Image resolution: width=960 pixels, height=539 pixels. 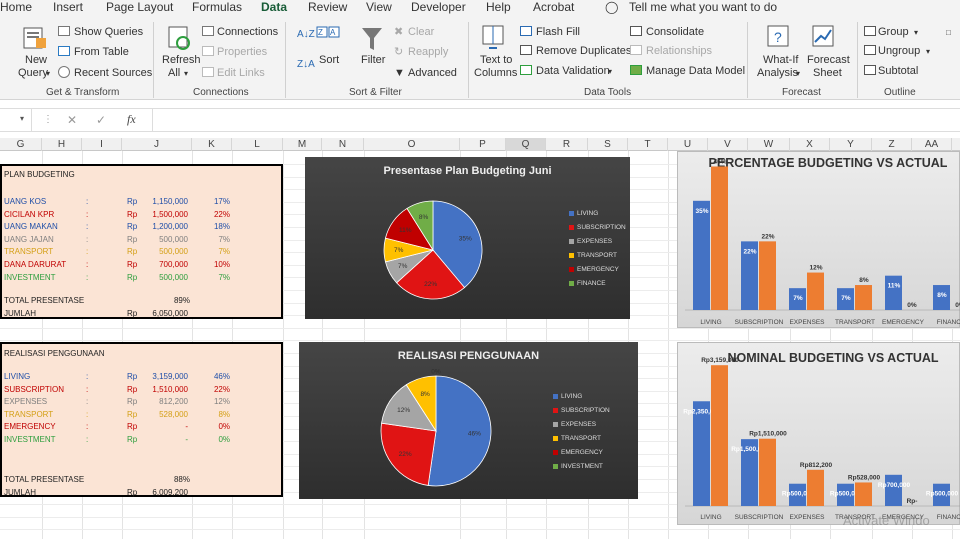 What do you see at coordinates (36, 60) in the screenshot?
I see `new-query-button: New` at bounding box center [36, 60].